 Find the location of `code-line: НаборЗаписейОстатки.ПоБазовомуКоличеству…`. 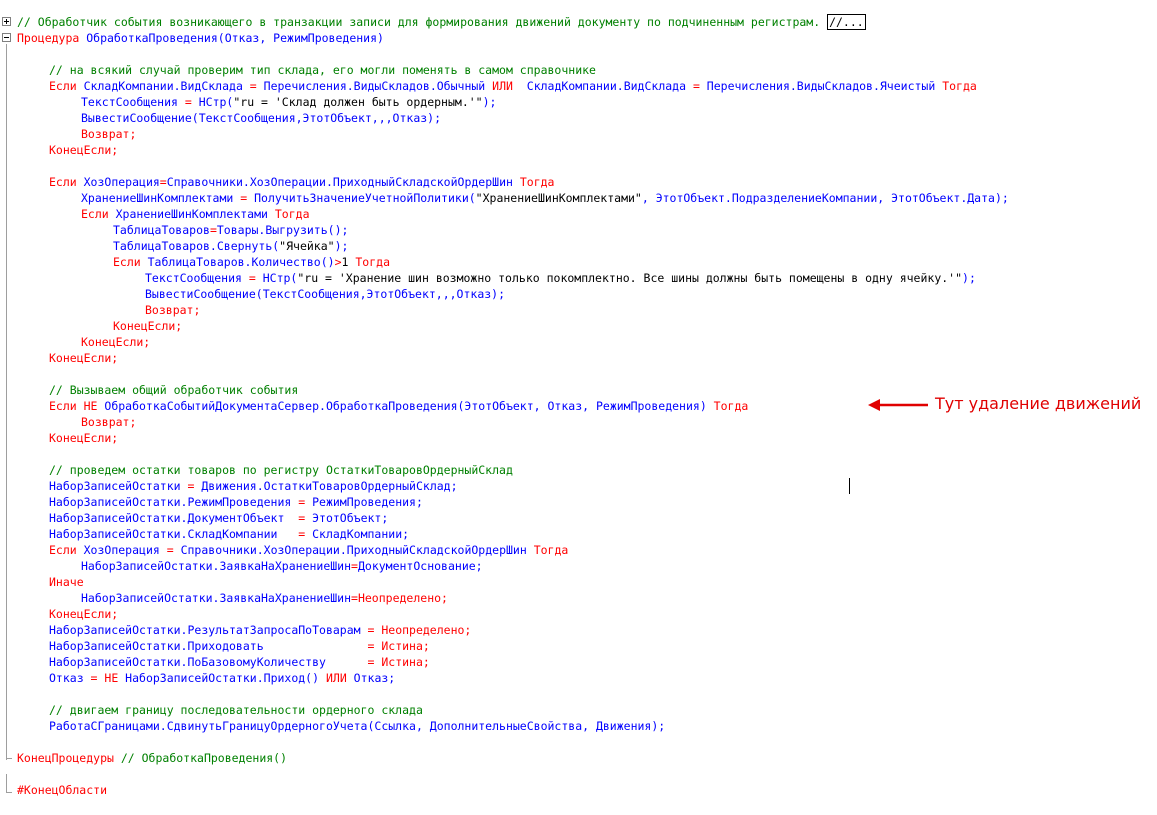

code-line: НаборЗаписейОстатки.ПоБазовомуКоличеству… is located at coordinates (239, 662).